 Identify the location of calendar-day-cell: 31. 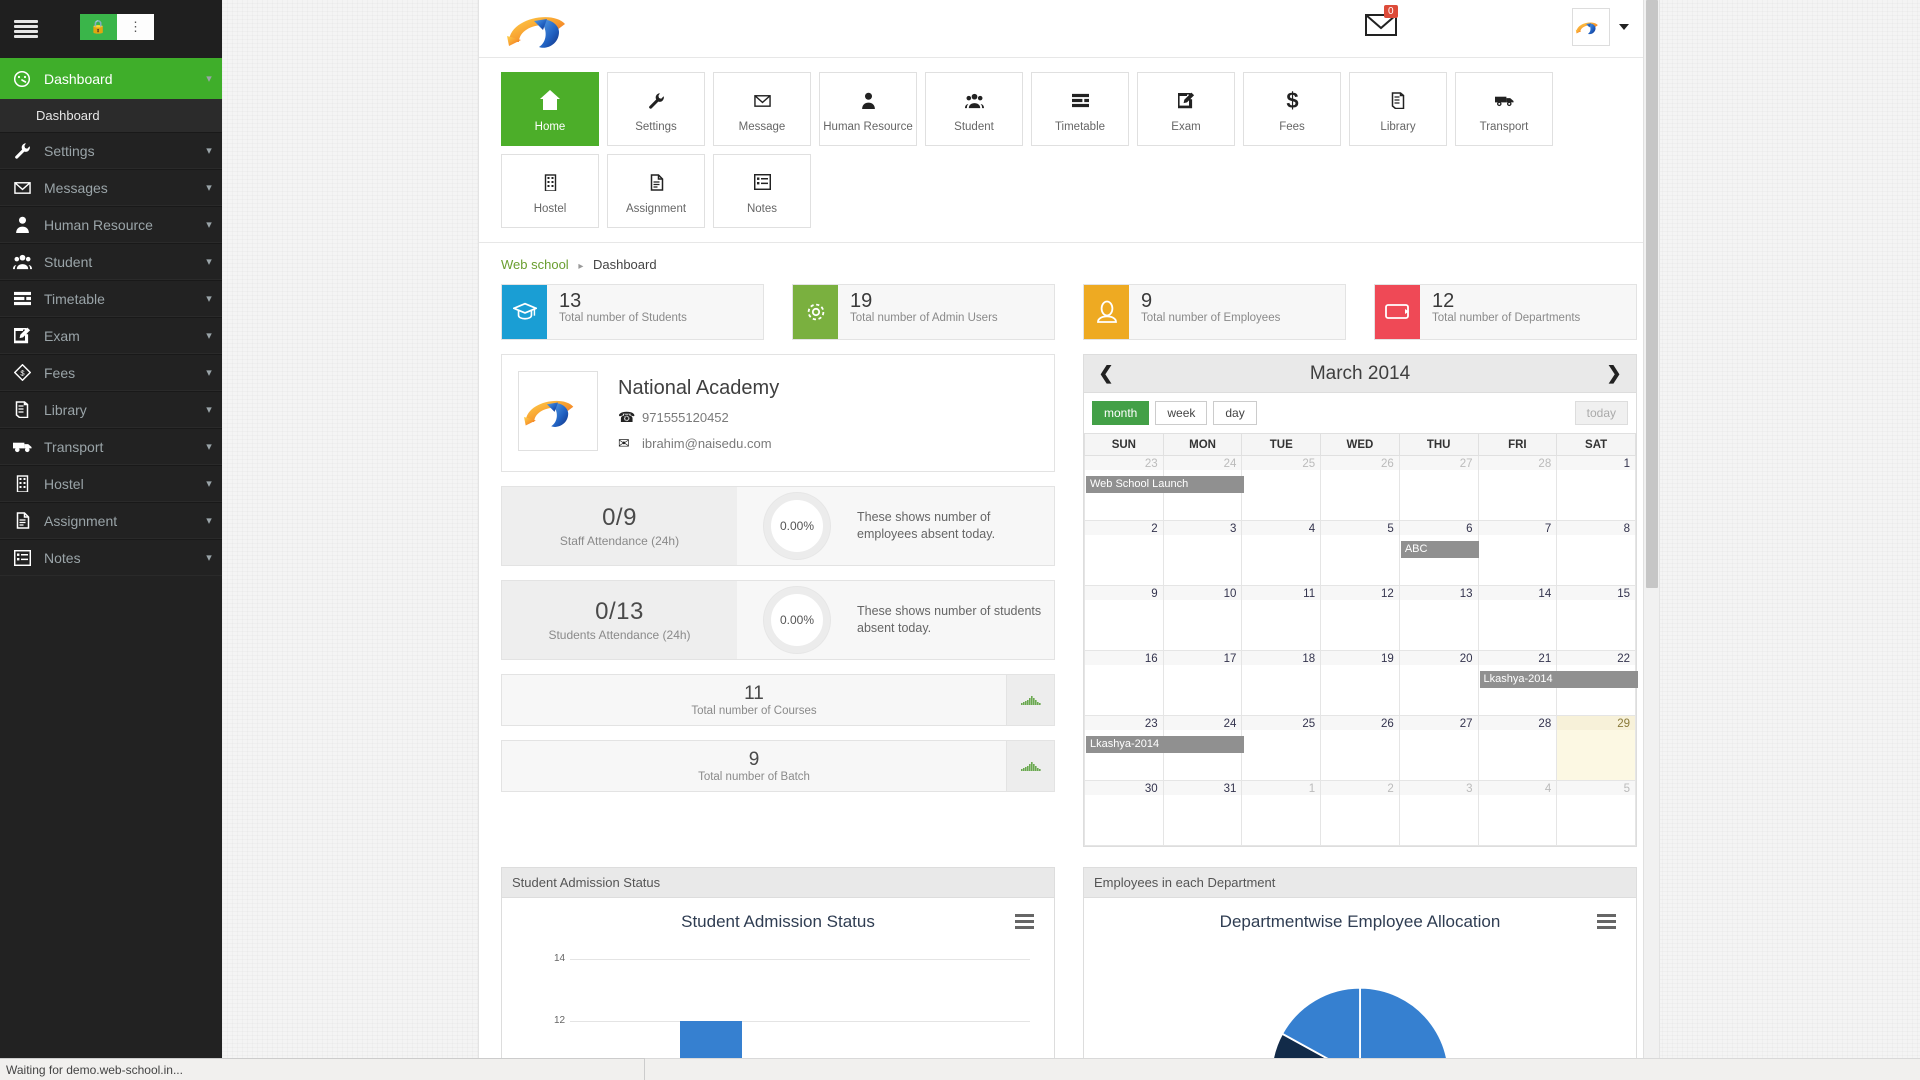
(1202, 813).